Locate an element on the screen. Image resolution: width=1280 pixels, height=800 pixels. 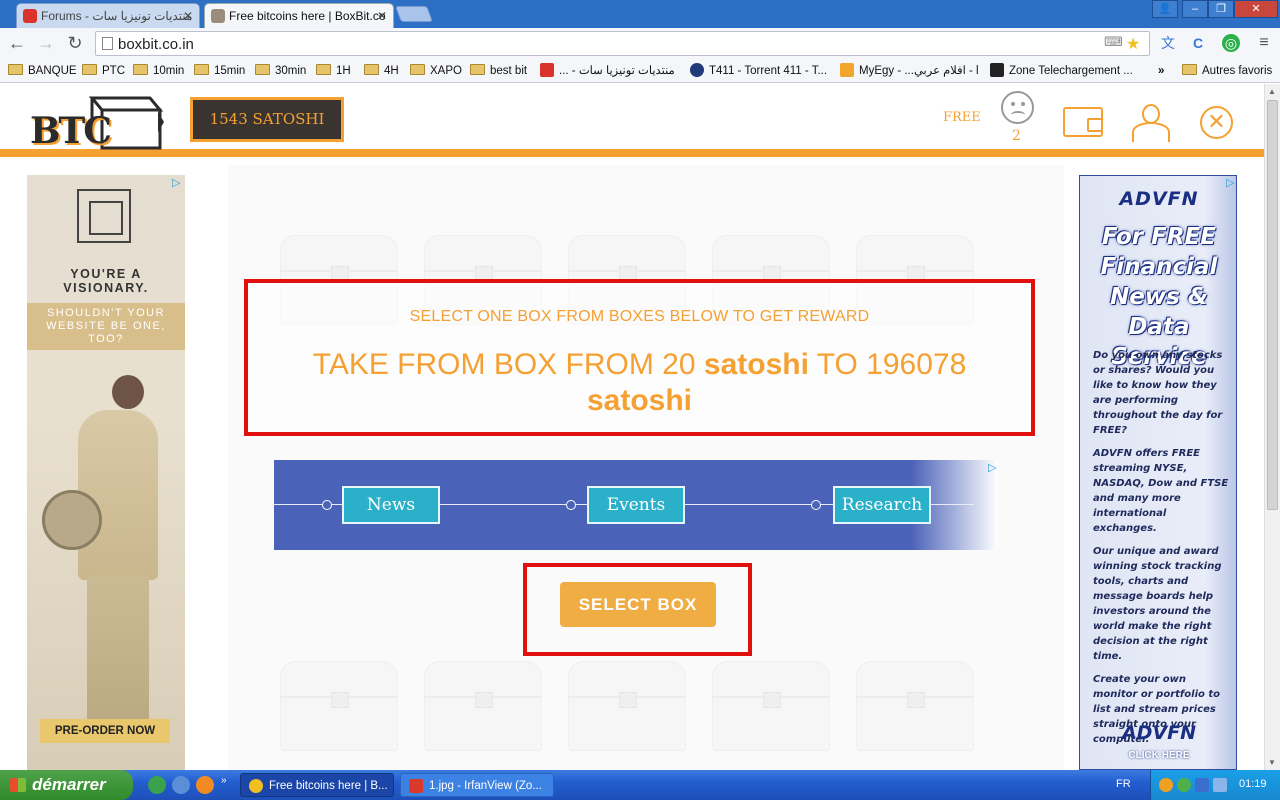
pre-order-button: PRE-ORDER NOW is located at coordinates (105, 731).